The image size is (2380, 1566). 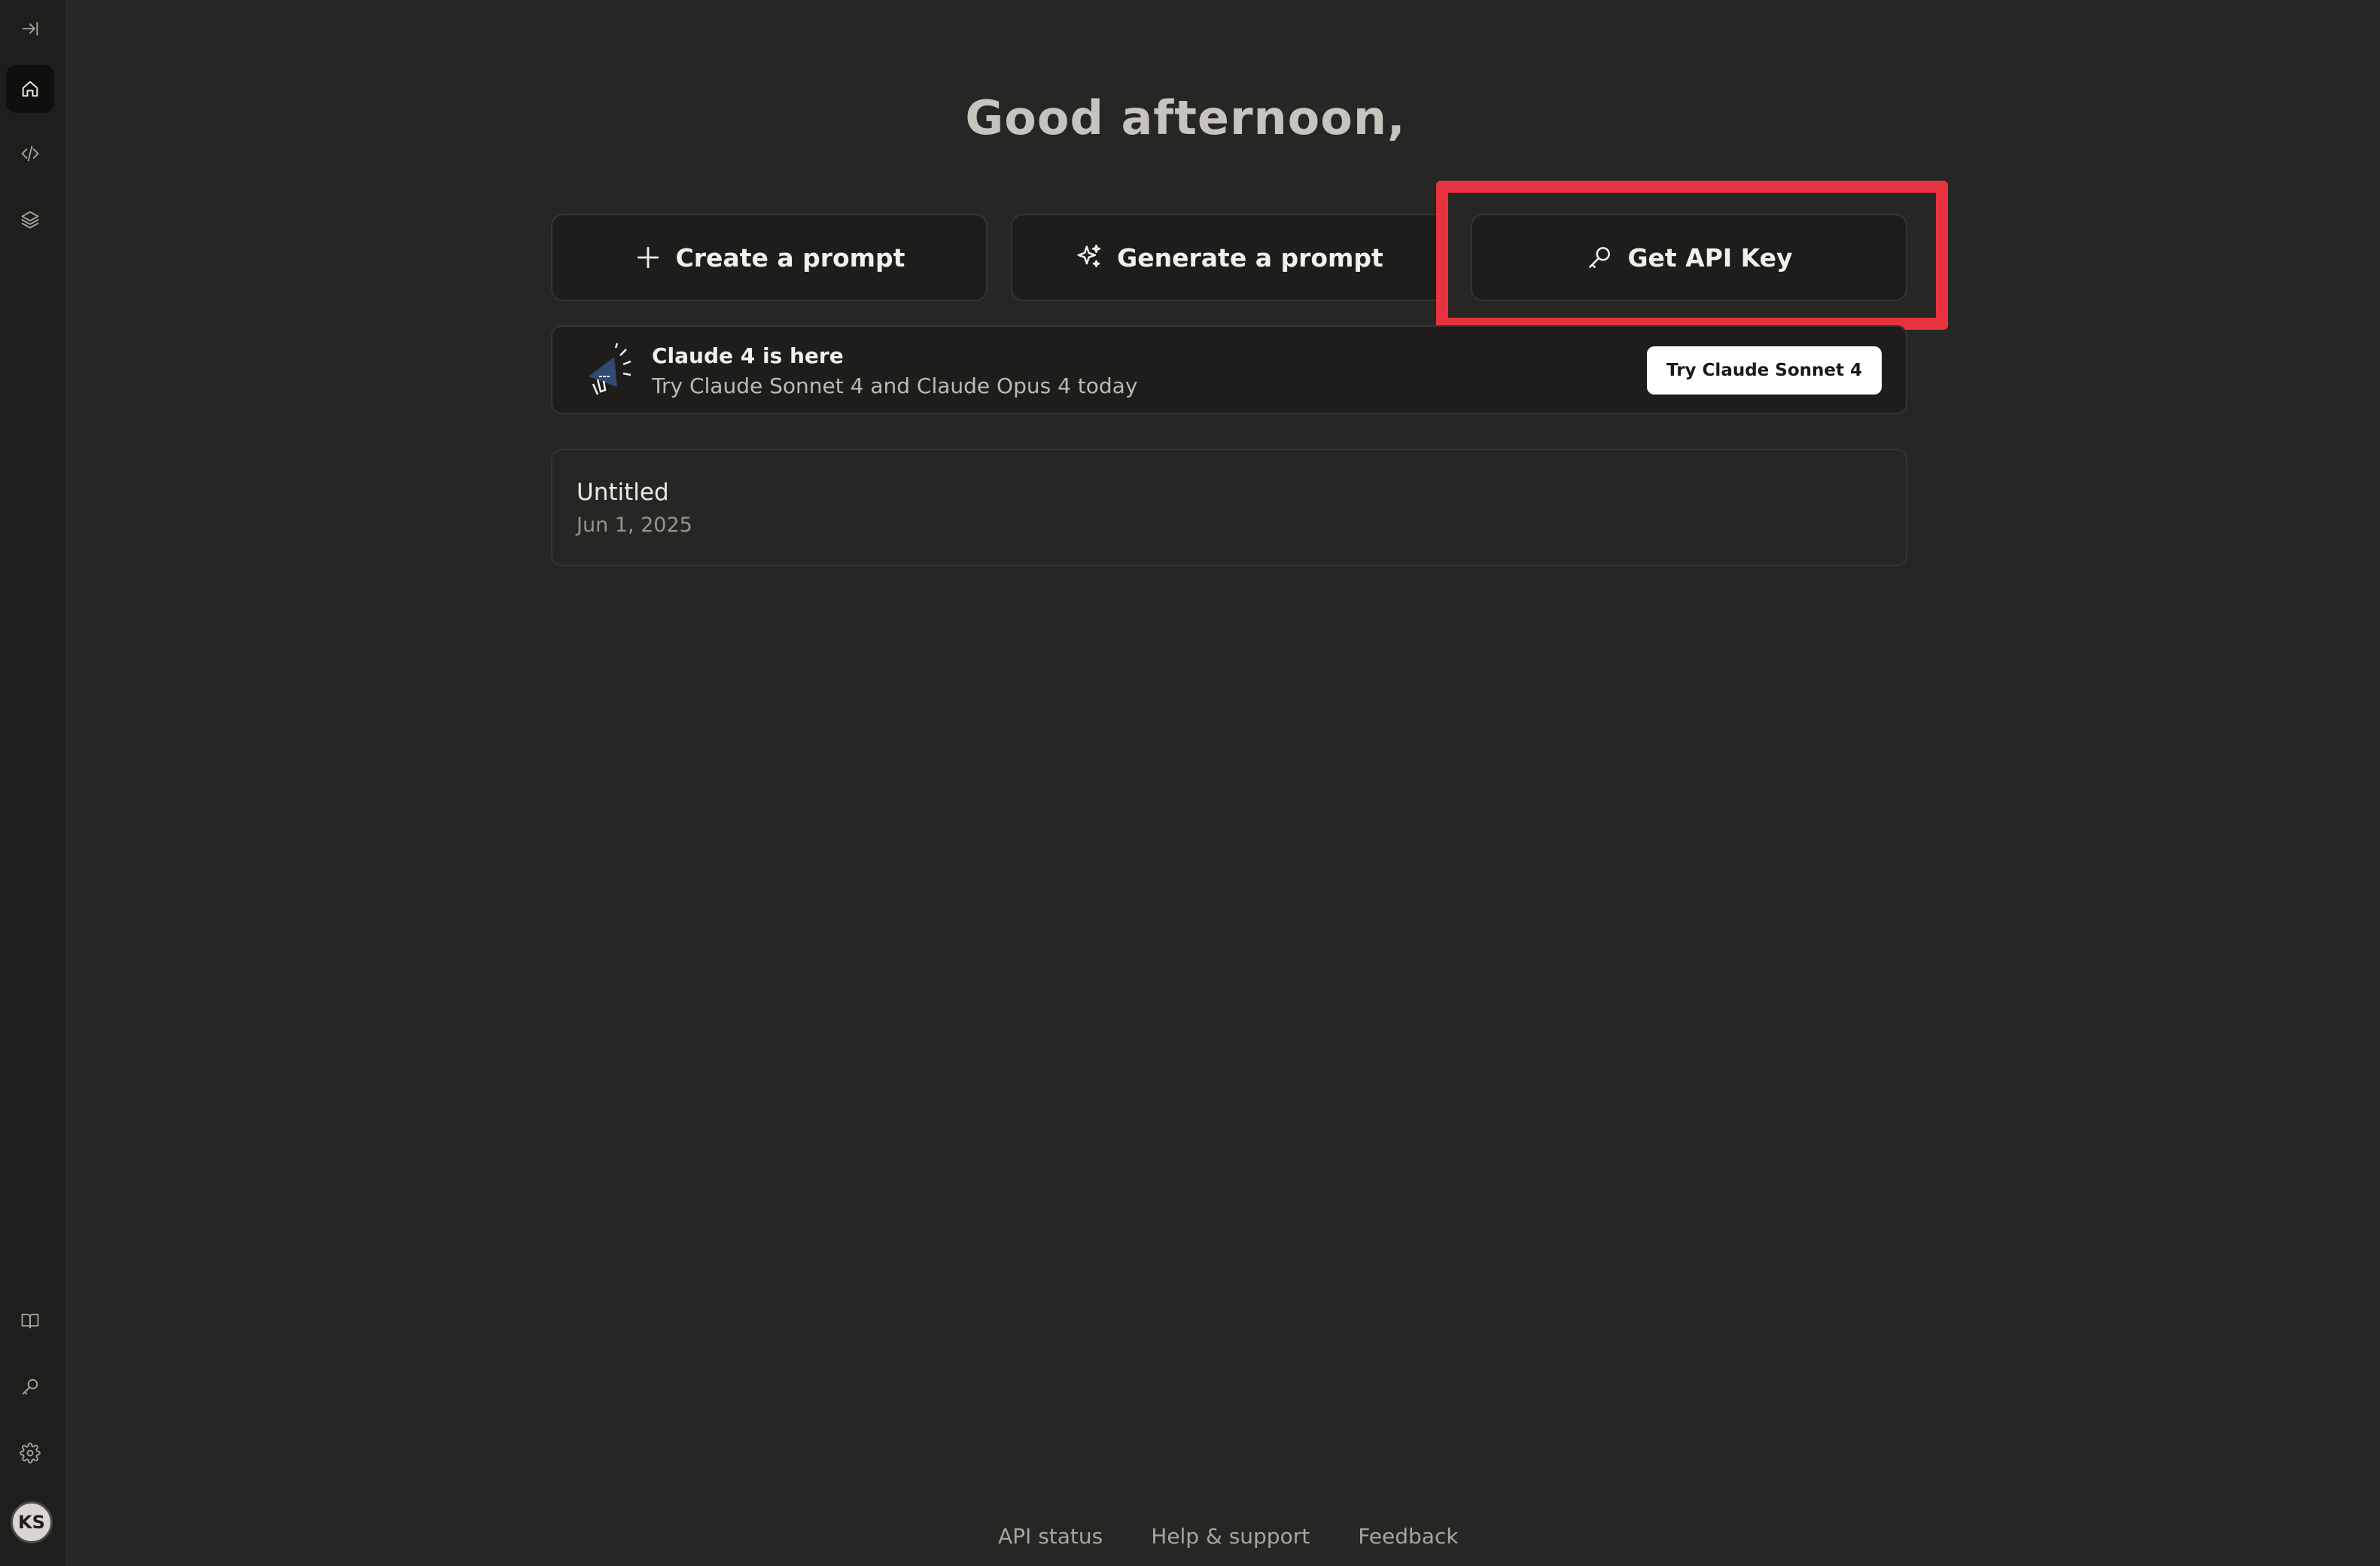 I want to click on megaphone-icon, so click(x=610, y=369).